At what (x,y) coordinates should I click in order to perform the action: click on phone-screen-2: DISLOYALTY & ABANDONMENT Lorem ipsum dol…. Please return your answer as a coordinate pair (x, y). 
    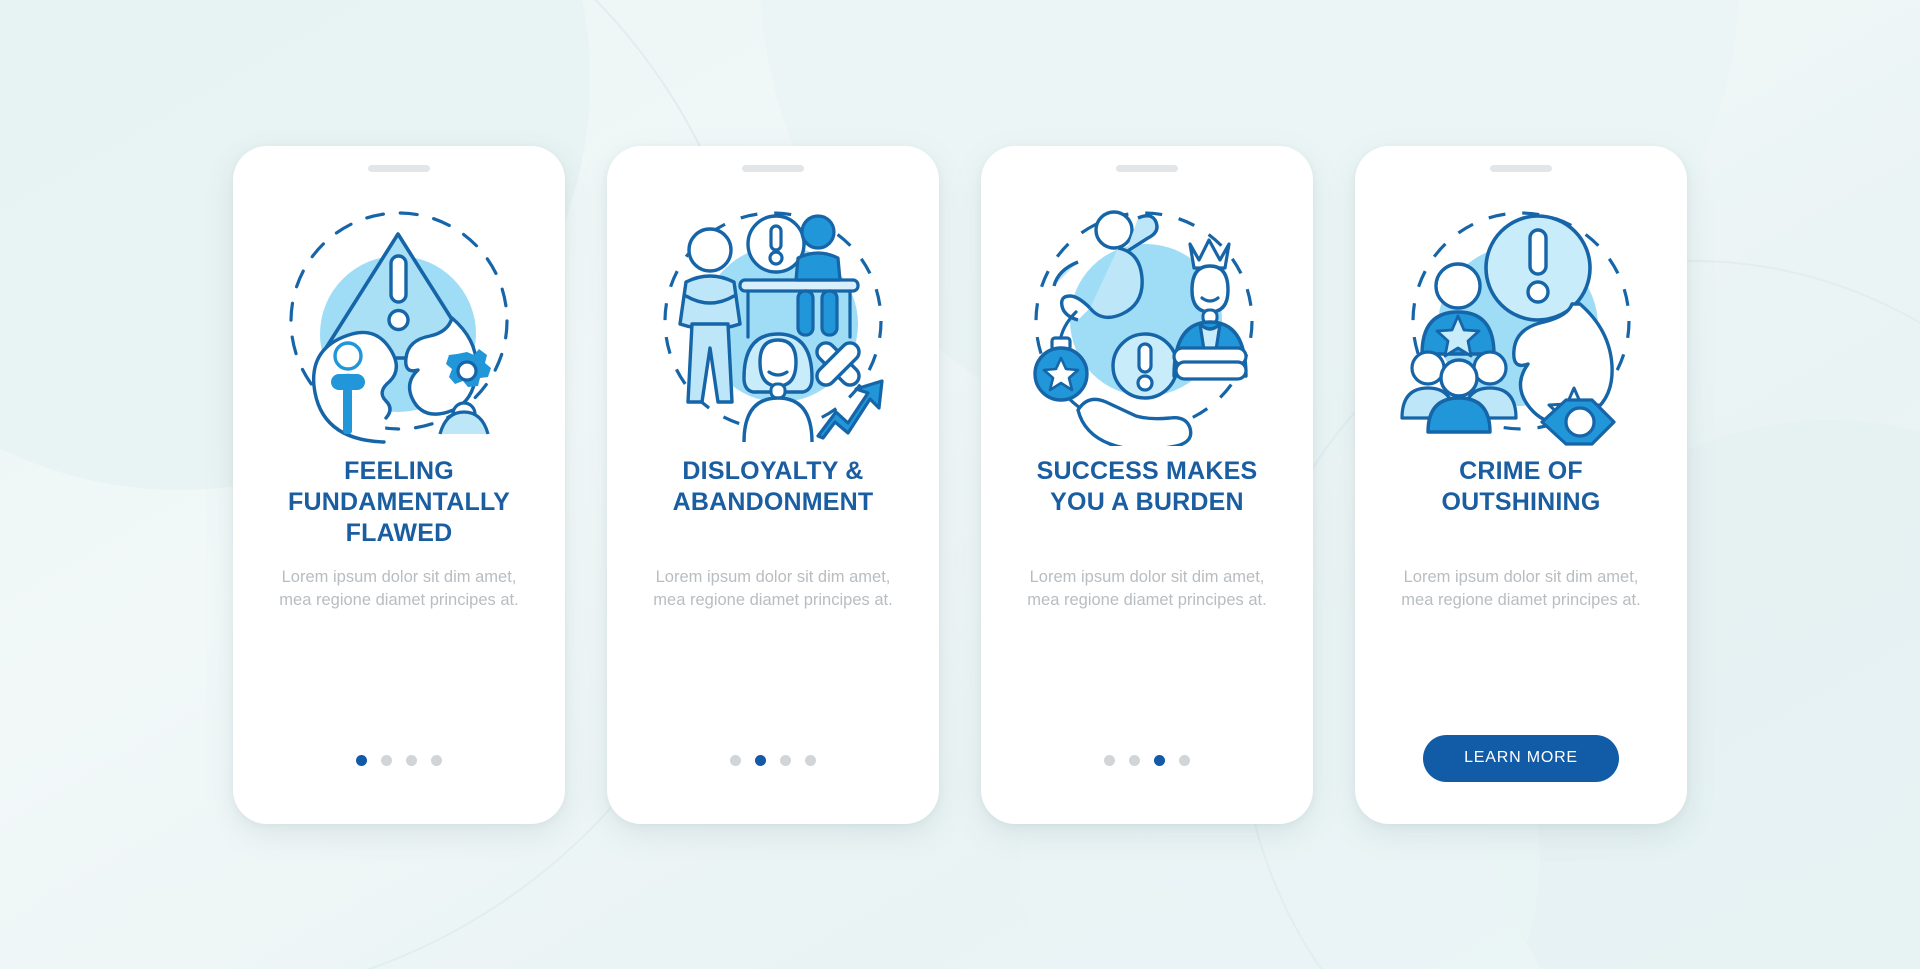
    Looking at the image, I should click on (773, 498).